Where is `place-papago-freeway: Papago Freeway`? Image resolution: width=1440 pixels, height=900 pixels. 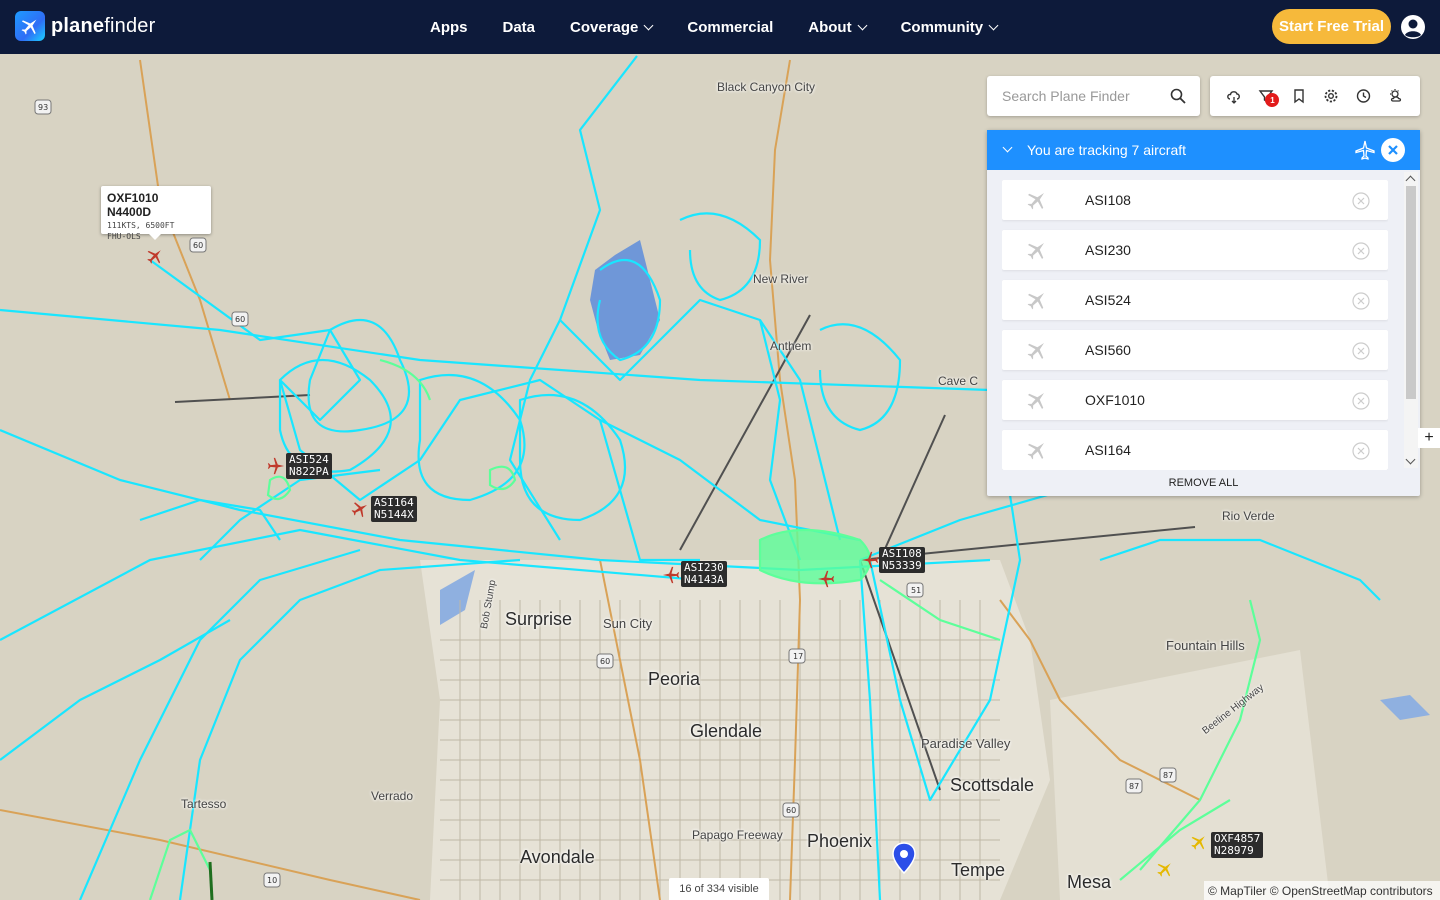
place-papago-freeway: Papago Freeway is located at coordinates (737, 835).